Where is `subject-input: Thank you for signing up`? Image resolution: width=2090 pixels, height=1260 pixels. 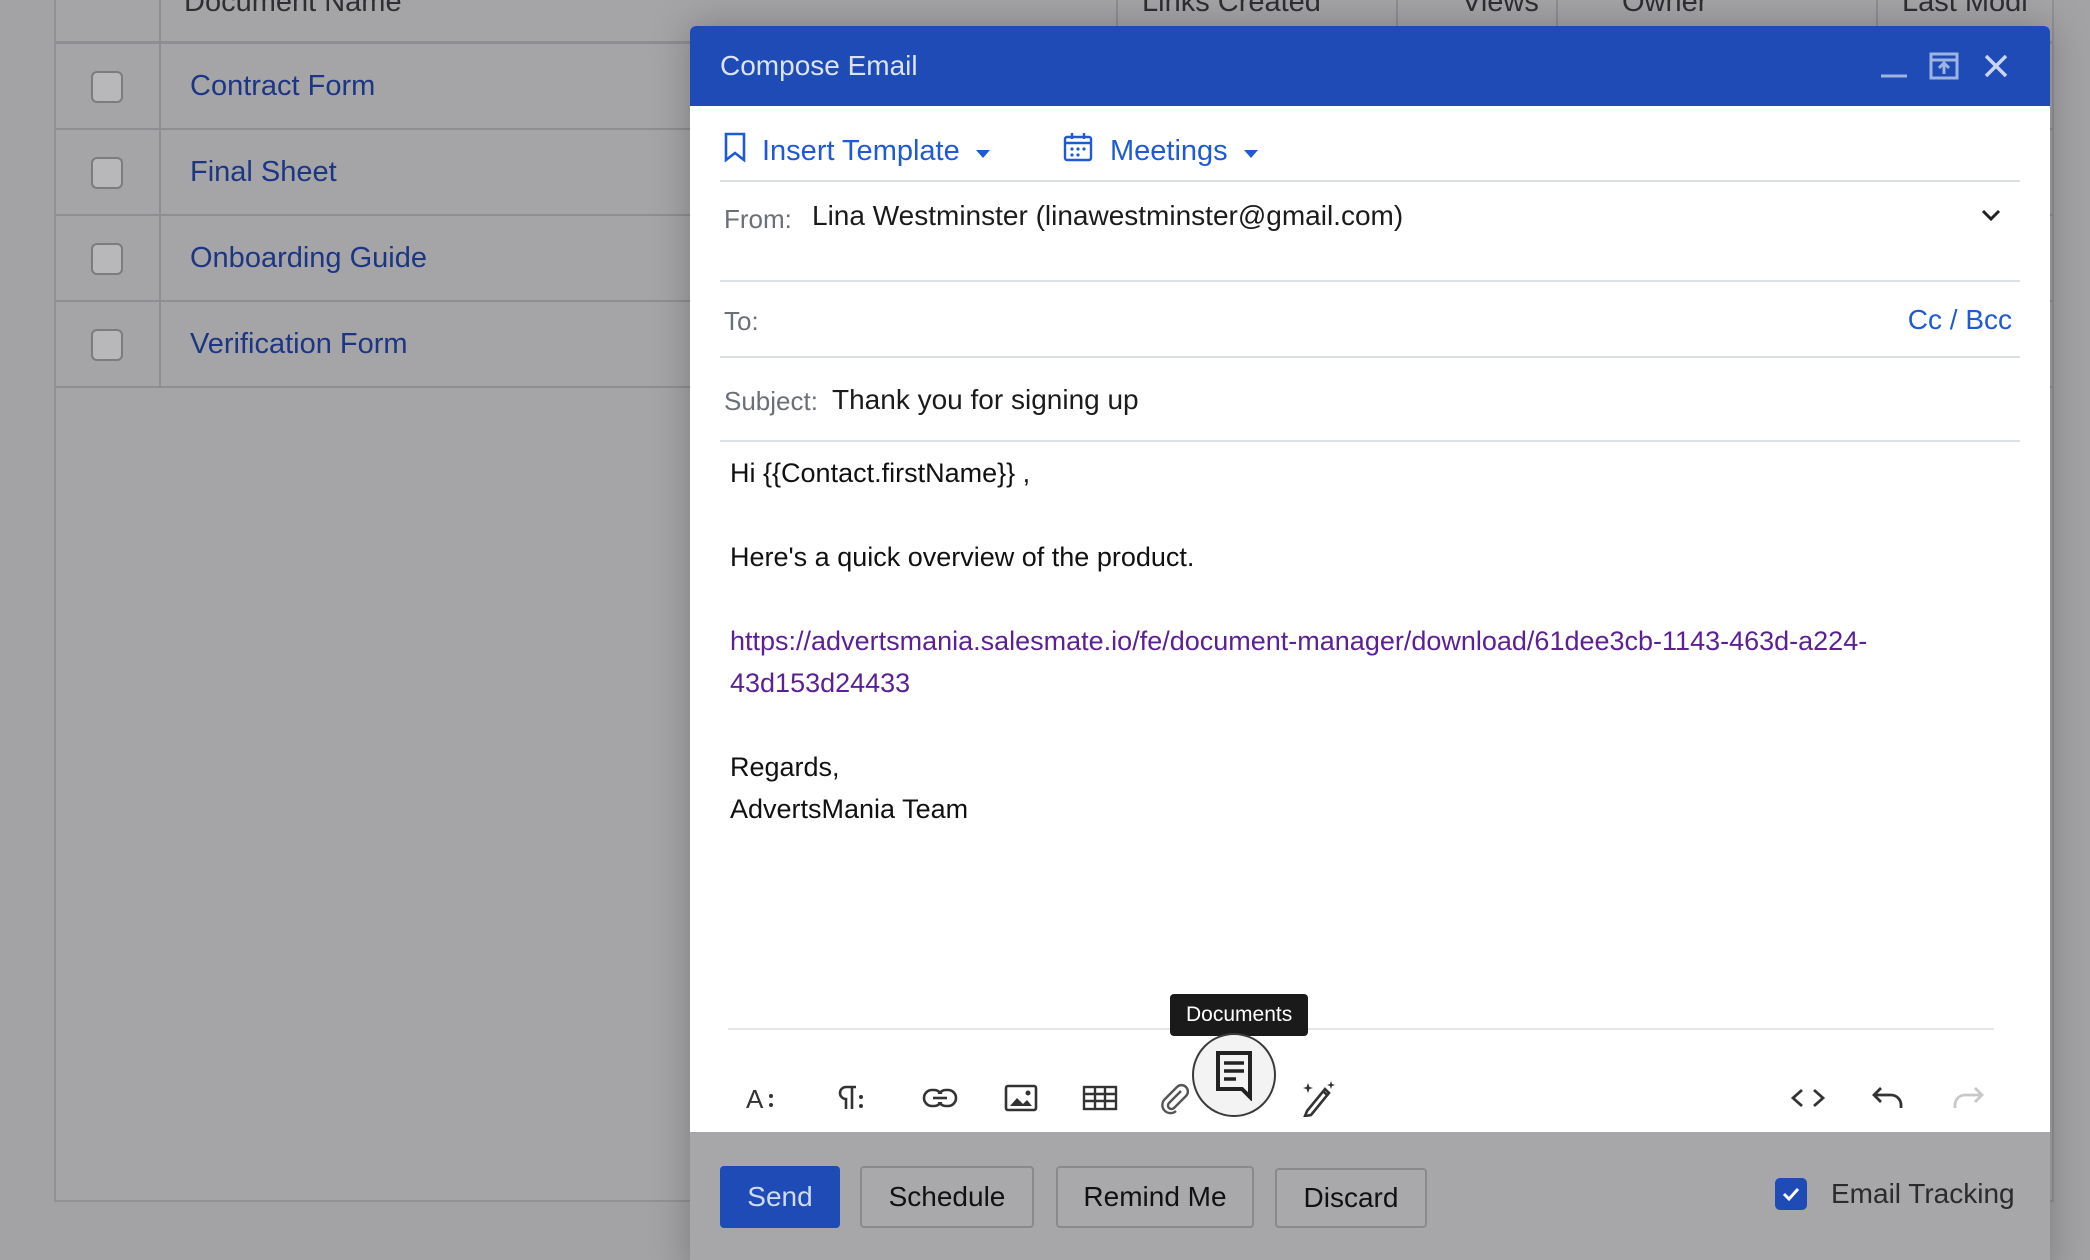
subject-input: Thank you for signing up is located at coordinates (985, 400).